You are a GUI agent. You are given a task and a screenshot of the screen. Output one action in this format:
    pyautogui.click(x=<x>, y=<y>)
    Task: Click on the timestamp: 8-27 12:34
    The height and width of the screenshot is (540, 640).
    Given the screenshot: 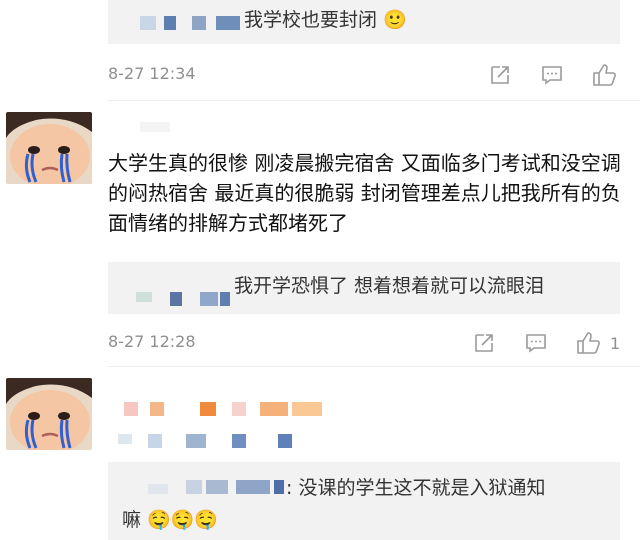 What is the action you would take?
    pyautogui.click(x=152, y=73)
    